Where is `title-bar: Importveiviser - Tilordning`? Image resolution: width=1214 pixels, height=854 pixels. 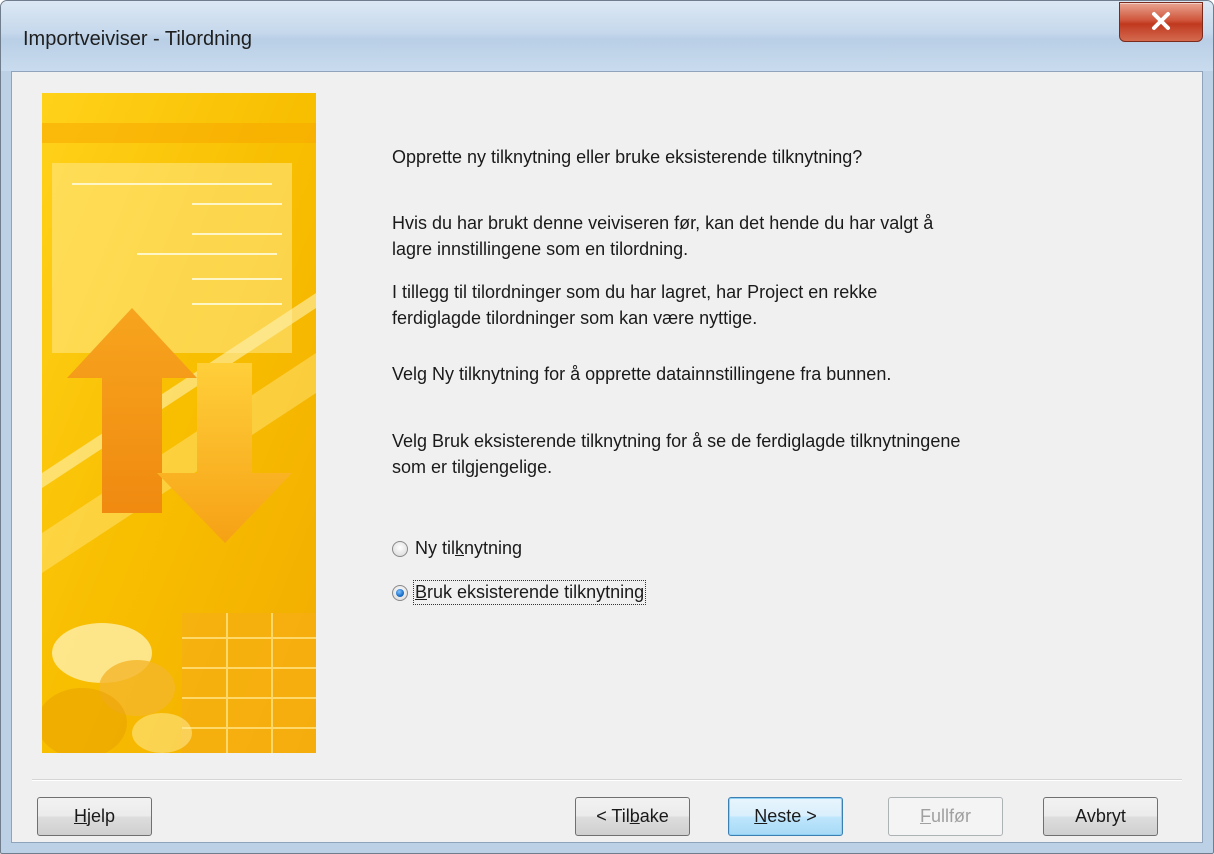 title-bar: Importveiviser - Tilordning is located at coordinates (607, 36).